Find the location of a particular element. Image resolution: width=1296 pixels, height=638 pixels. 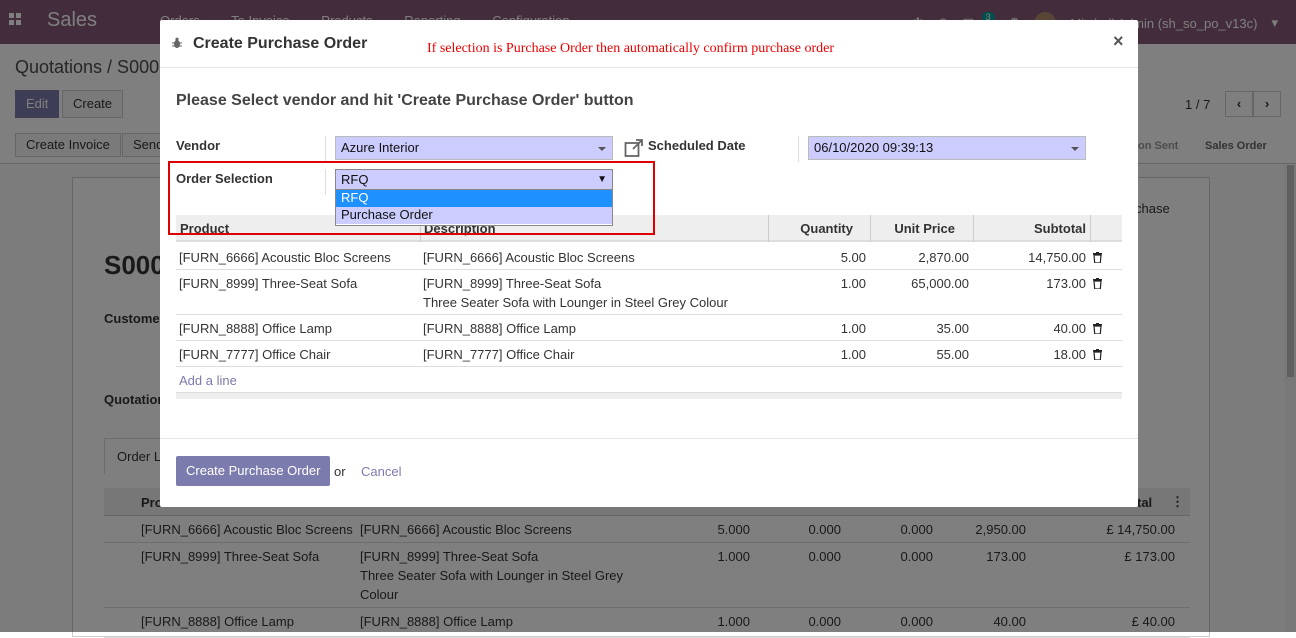

line-subtotal: 173.00 is located at coordinates (1066, 283).